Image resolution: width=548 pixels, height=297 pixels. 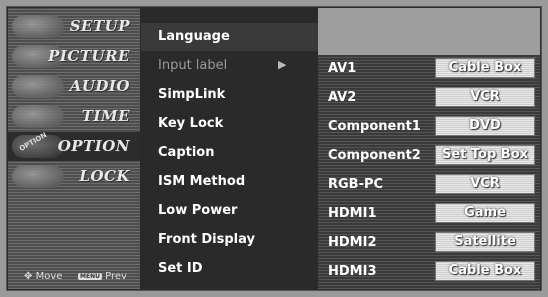 What do you see at coordinates (485, 155) in the screenshot?
I see `input-label-value: Set Top Box` at bounding box center [485, 155].